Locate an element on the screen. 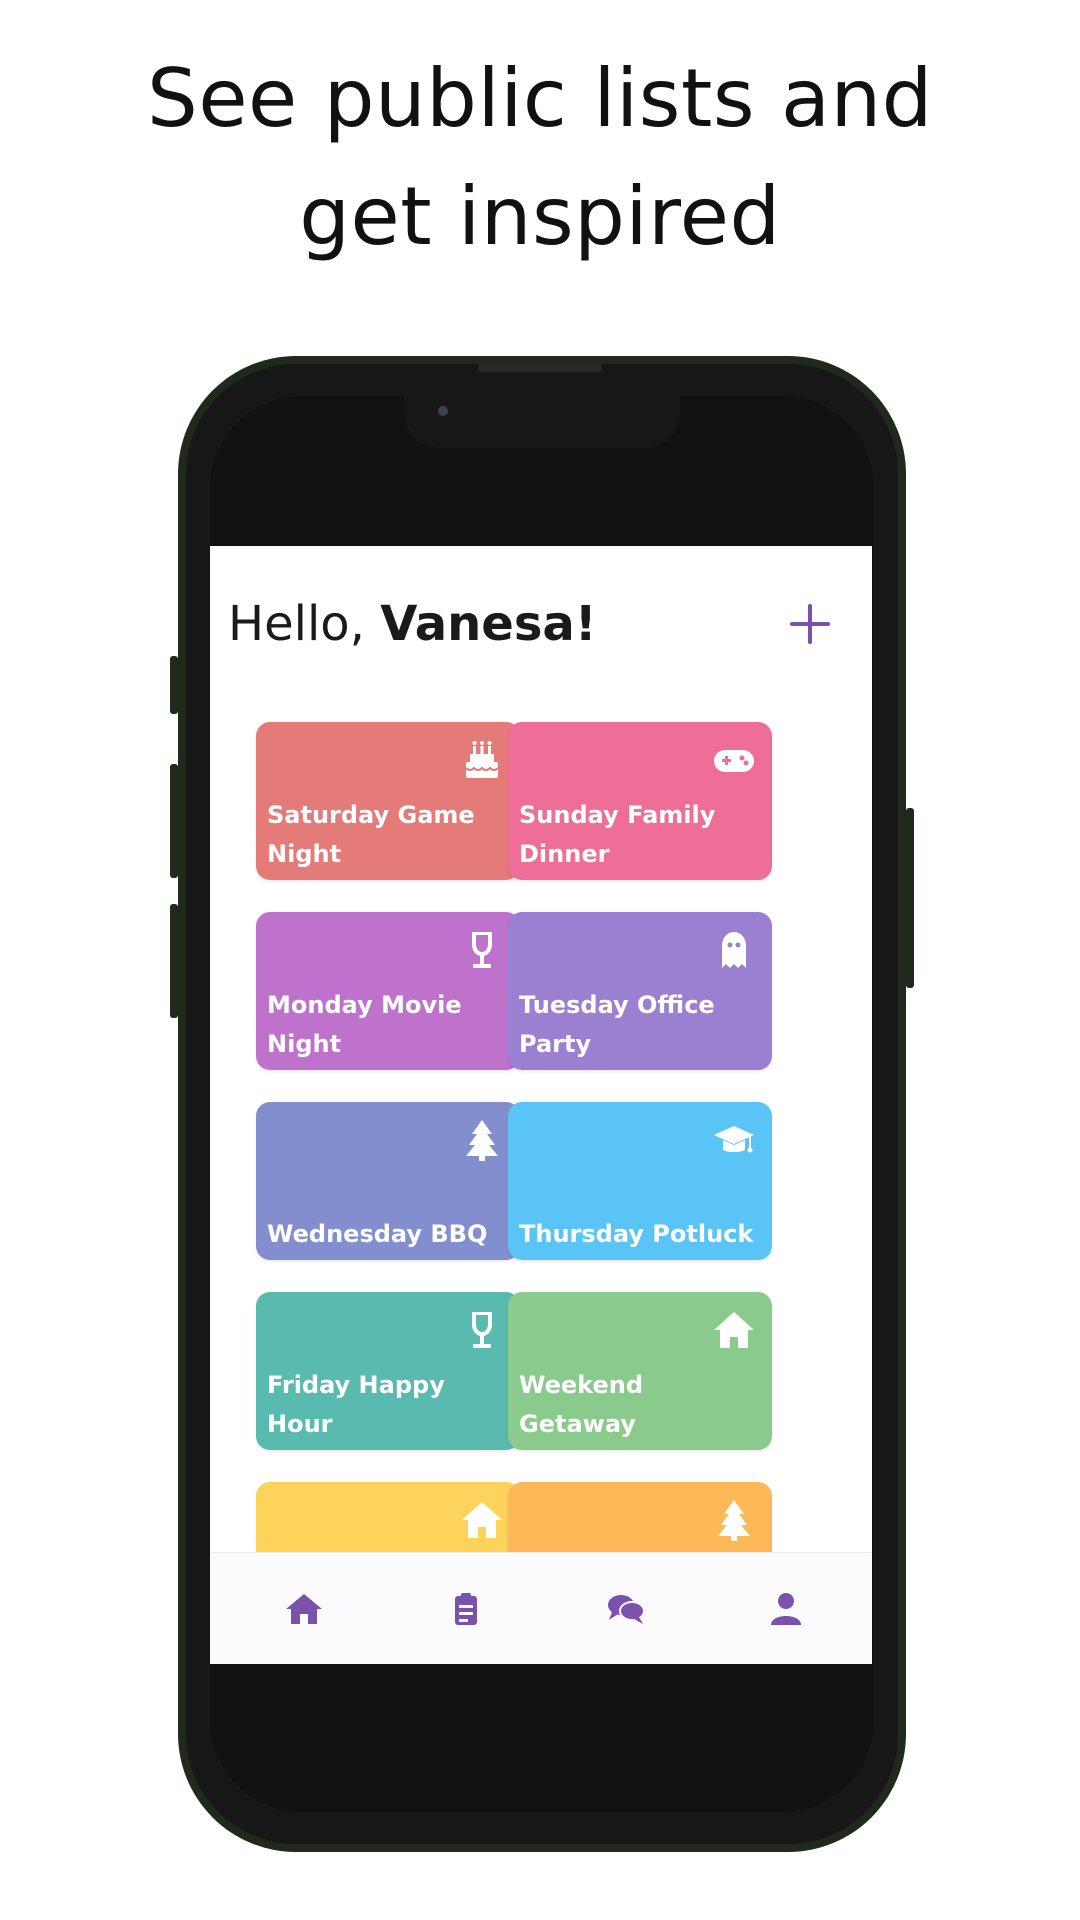  list-card-title: Weekend Getaway is located at coordinates (581, 1404).